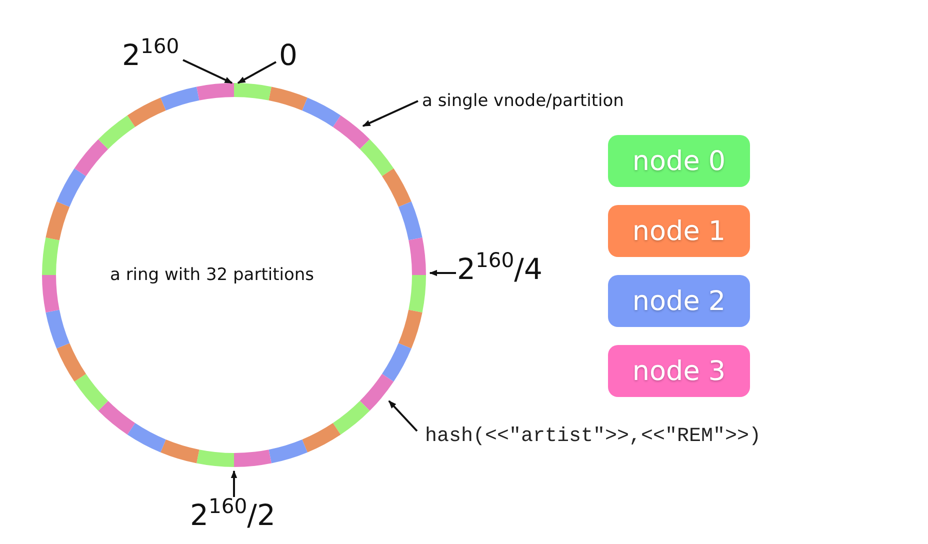 The width and height of the screenshot is (928, 544). I want to click on node-legend-item: node 0, so click(679, 161).